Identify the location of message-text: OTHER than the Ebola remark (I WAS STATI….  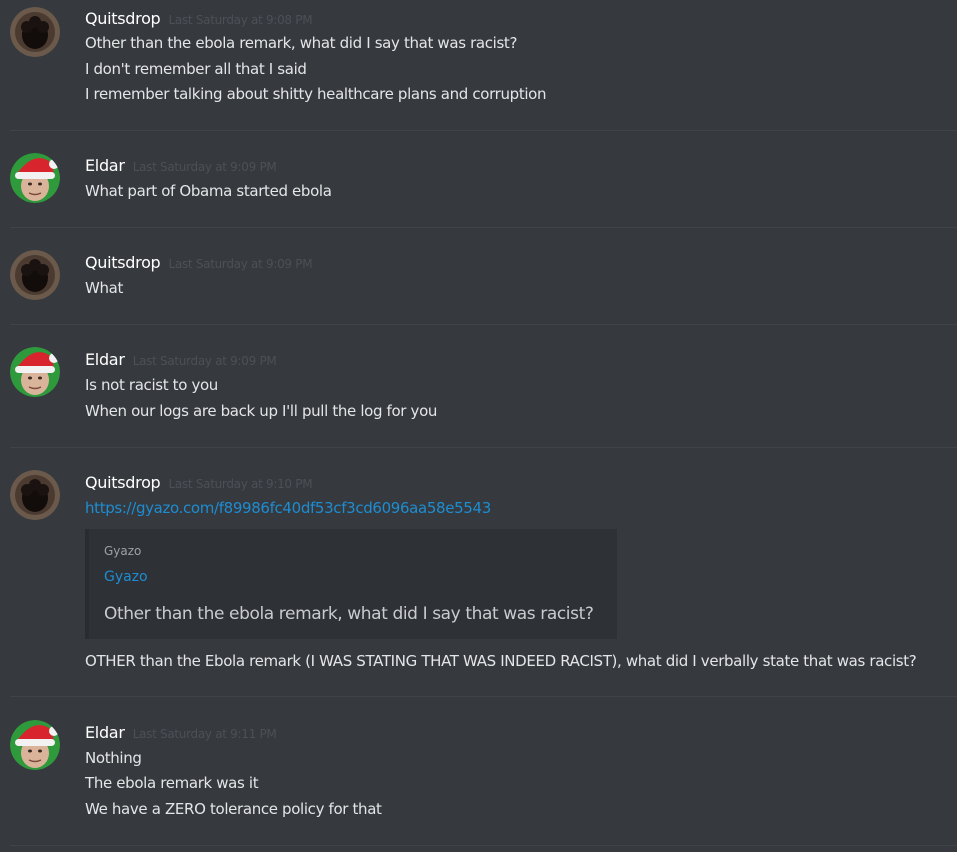
(501, 661).